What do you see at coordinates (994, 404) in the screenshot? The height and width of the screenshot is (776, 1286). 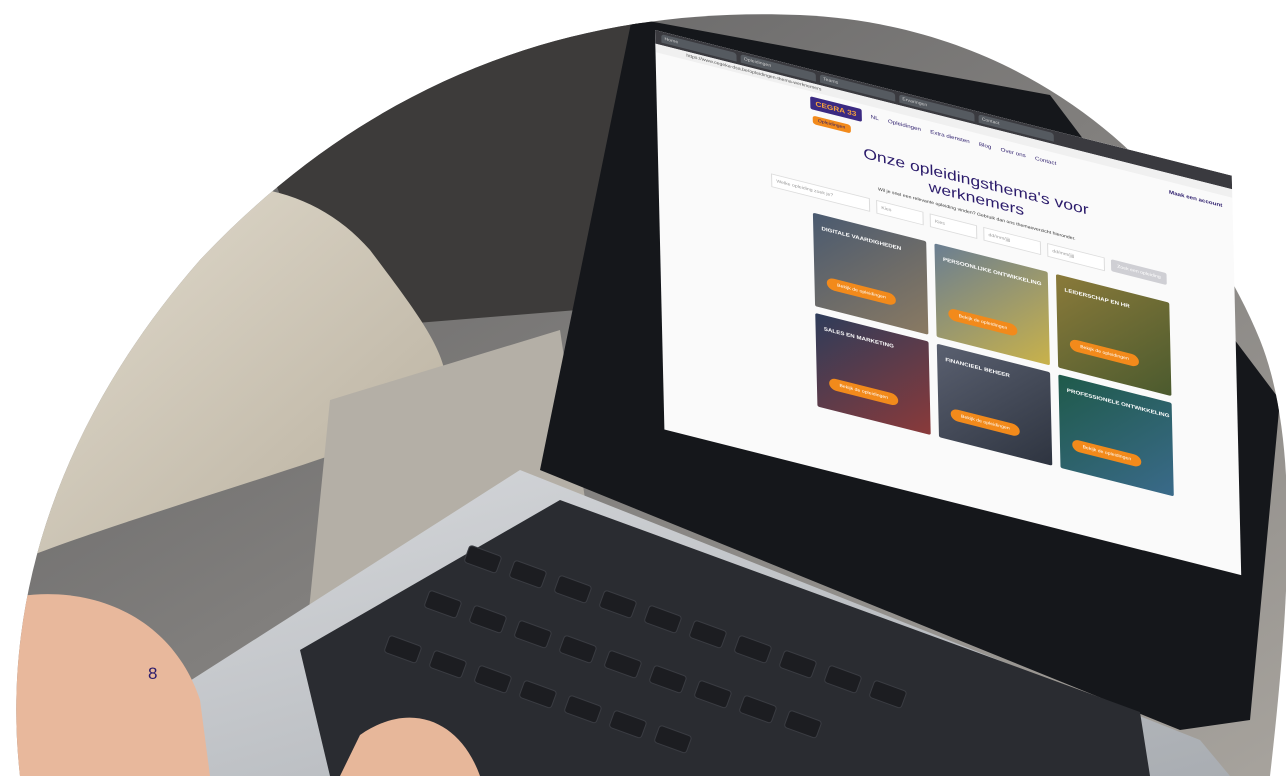 I see `theme-card: Financieel beheer Bekijk de opleidingen` at bounding box center [994, 404].